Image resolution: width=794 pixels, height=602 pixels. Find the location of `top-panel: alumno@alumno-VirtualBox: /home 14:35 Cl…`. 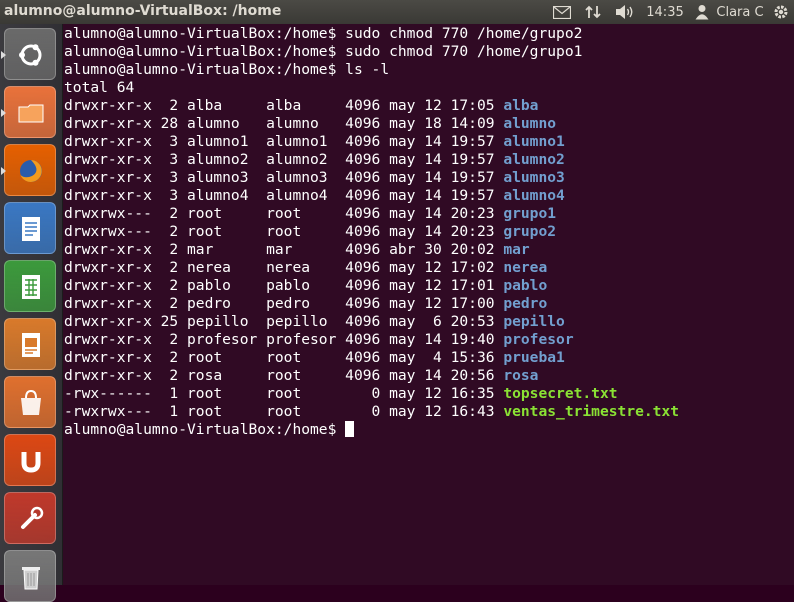

top-panel: alumno@alumno-VirtualBox: /home 14:35 Cl… is located at coordinates (397, 12).